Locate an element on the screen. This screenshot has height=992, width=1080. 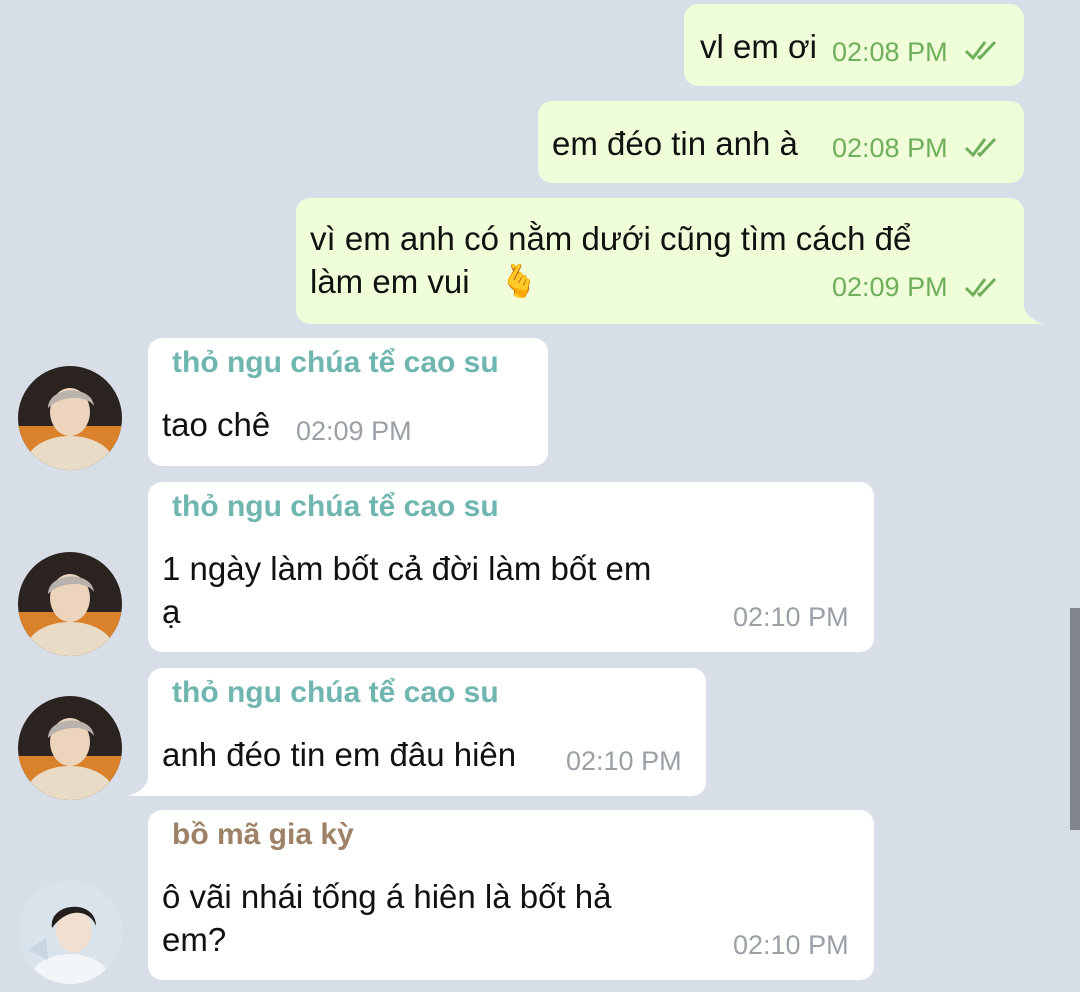
message-text: em đéo tin anh à is located at coordinates (675, 143).